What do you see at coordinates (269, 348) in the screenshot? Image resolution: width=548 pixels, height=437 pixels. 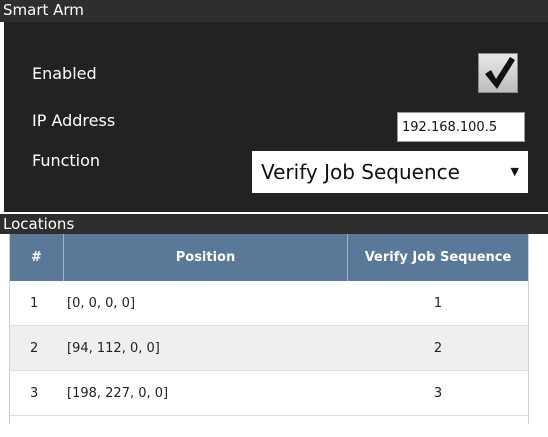 I see `table-row: 2 [94, 112, 0, 0] 2` at bounding box center [269, 348].